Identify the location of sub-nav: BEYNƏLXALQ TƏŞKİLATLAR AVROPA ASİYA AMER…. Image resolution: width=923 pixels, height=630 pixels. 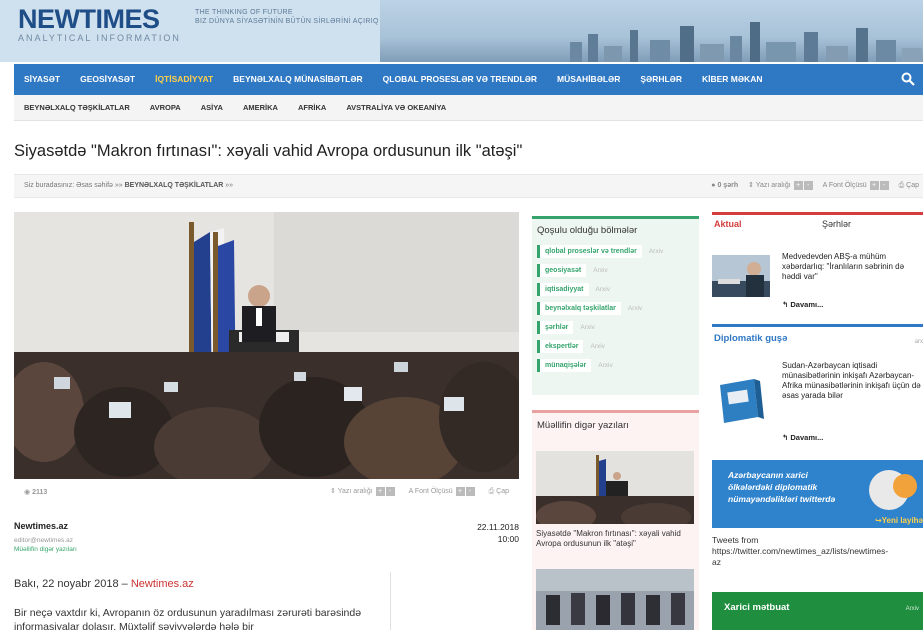
(468, 108).